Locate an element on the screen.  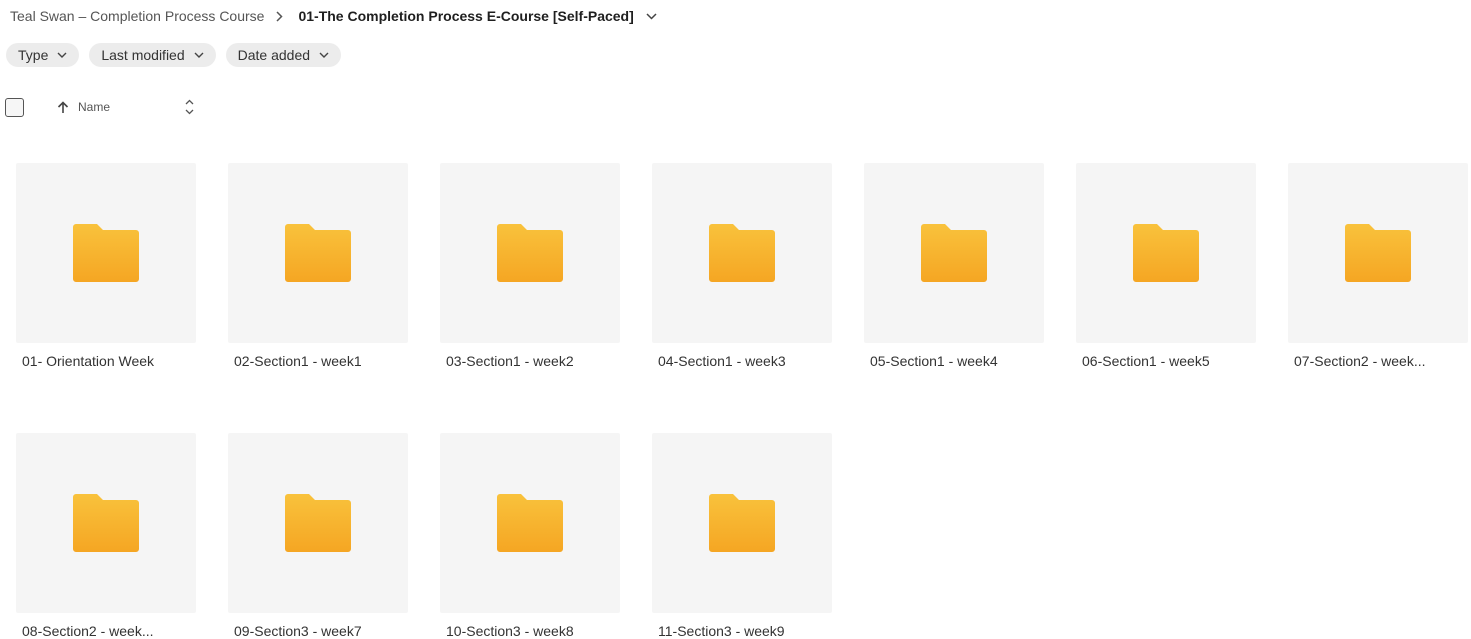
folder-tile: 10-Section3 - week8 is located at coordinates (530, 536).